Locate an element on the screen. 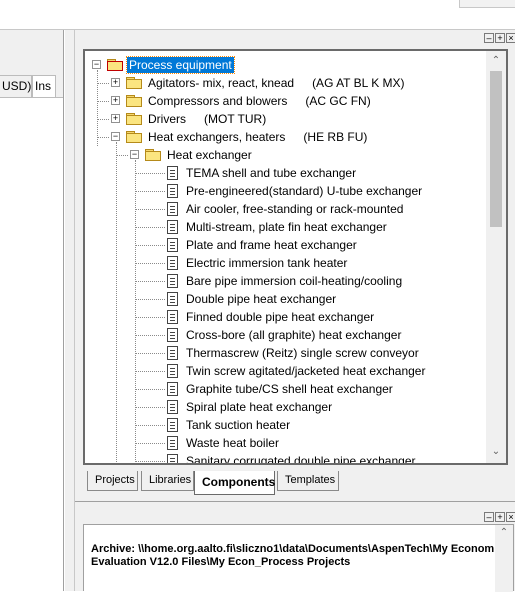 The image size is (515, 592). archive-window-controls: – + × is located at coordinates (499, 518).